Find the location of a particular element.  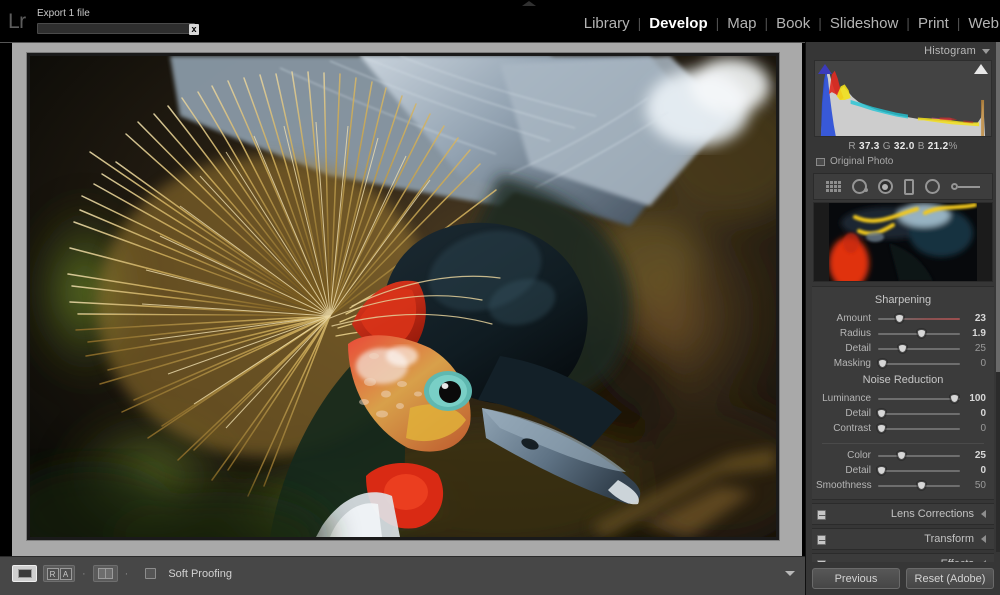

slider-row-detail-sh2: Detail 25 is located at coordinates (903, 348).